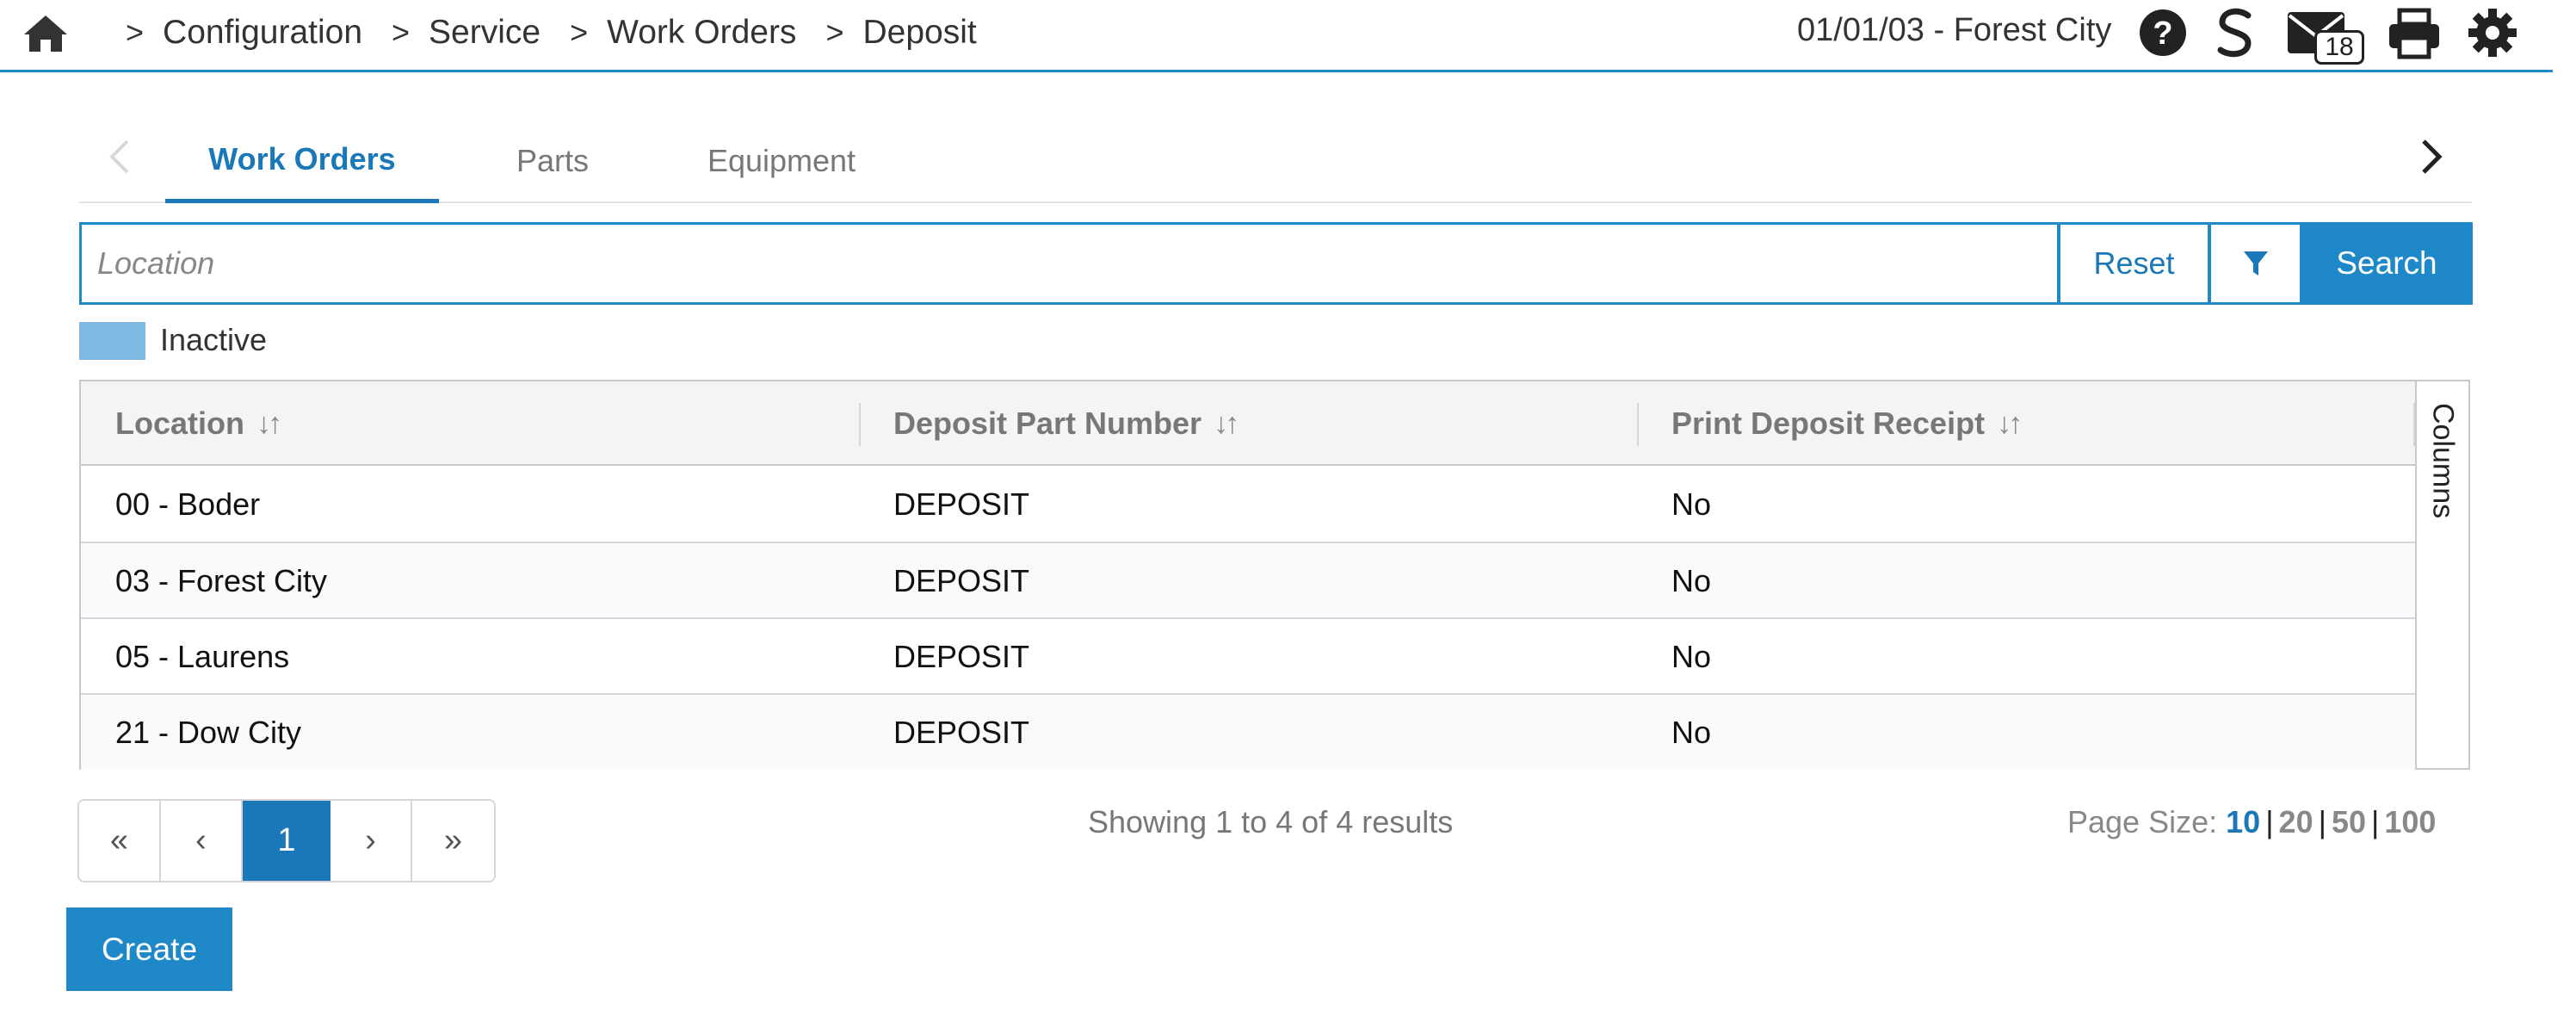 The image size is (2576, 1022). What do you see at coordinates (1828, 423) in the screenshot?
I see `column-header-label: Print Deposit Receipt` at bounding box center [1828, 423].